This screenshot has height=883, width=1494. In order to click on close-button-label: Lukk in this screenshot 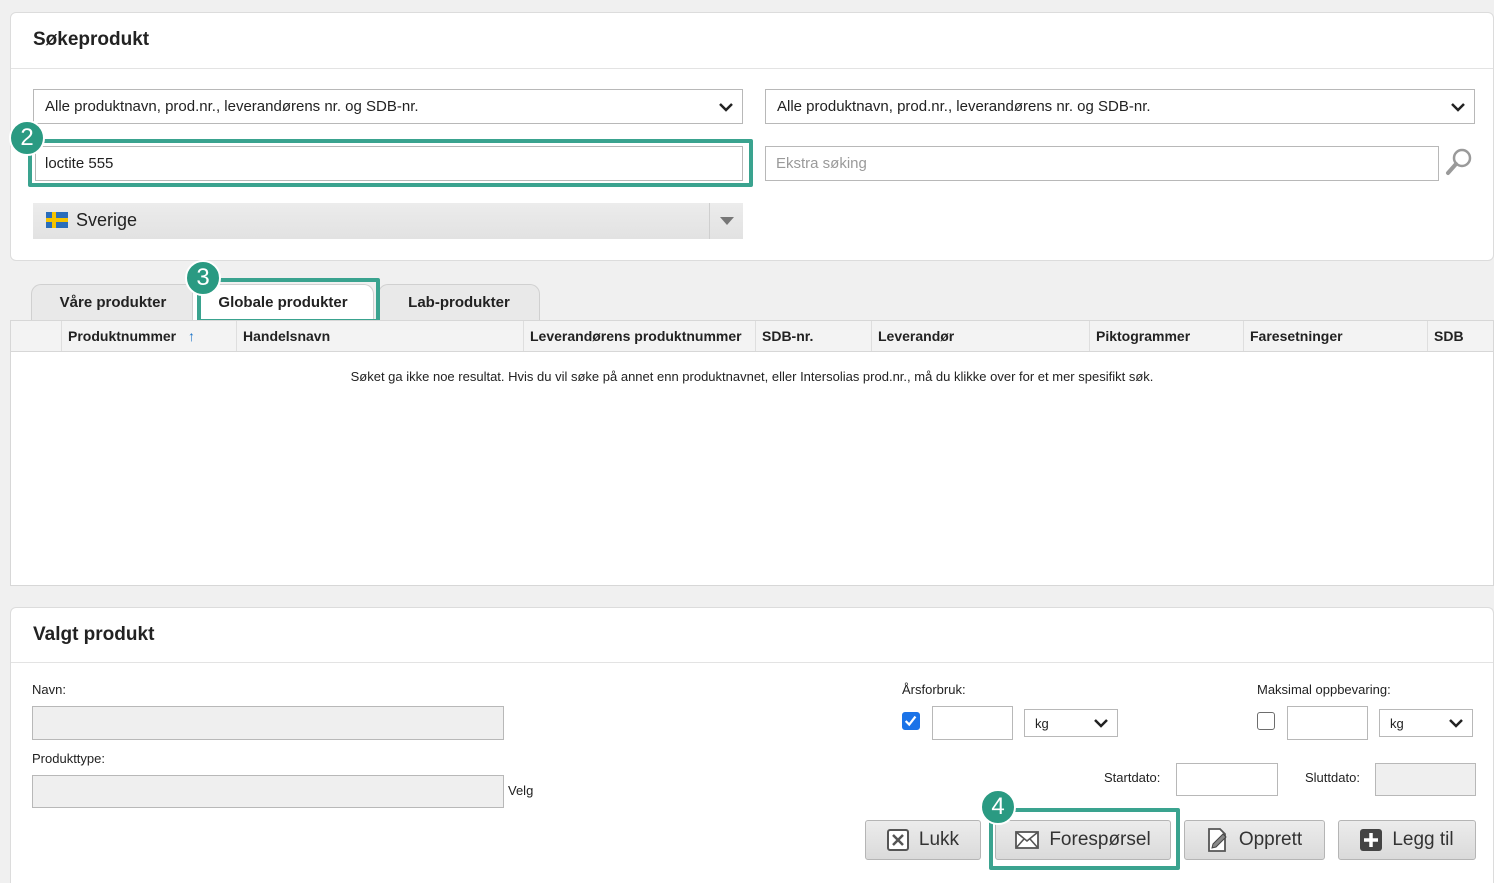, I will do `click(939, 839)`.